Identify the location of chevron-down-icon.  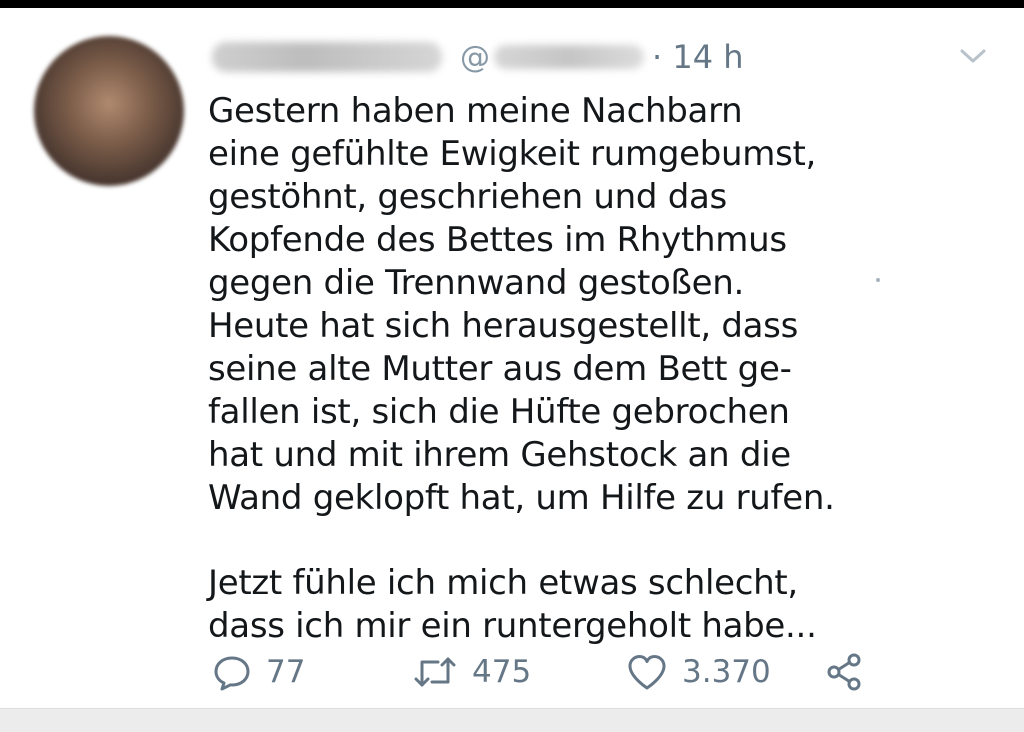
(973, 56).